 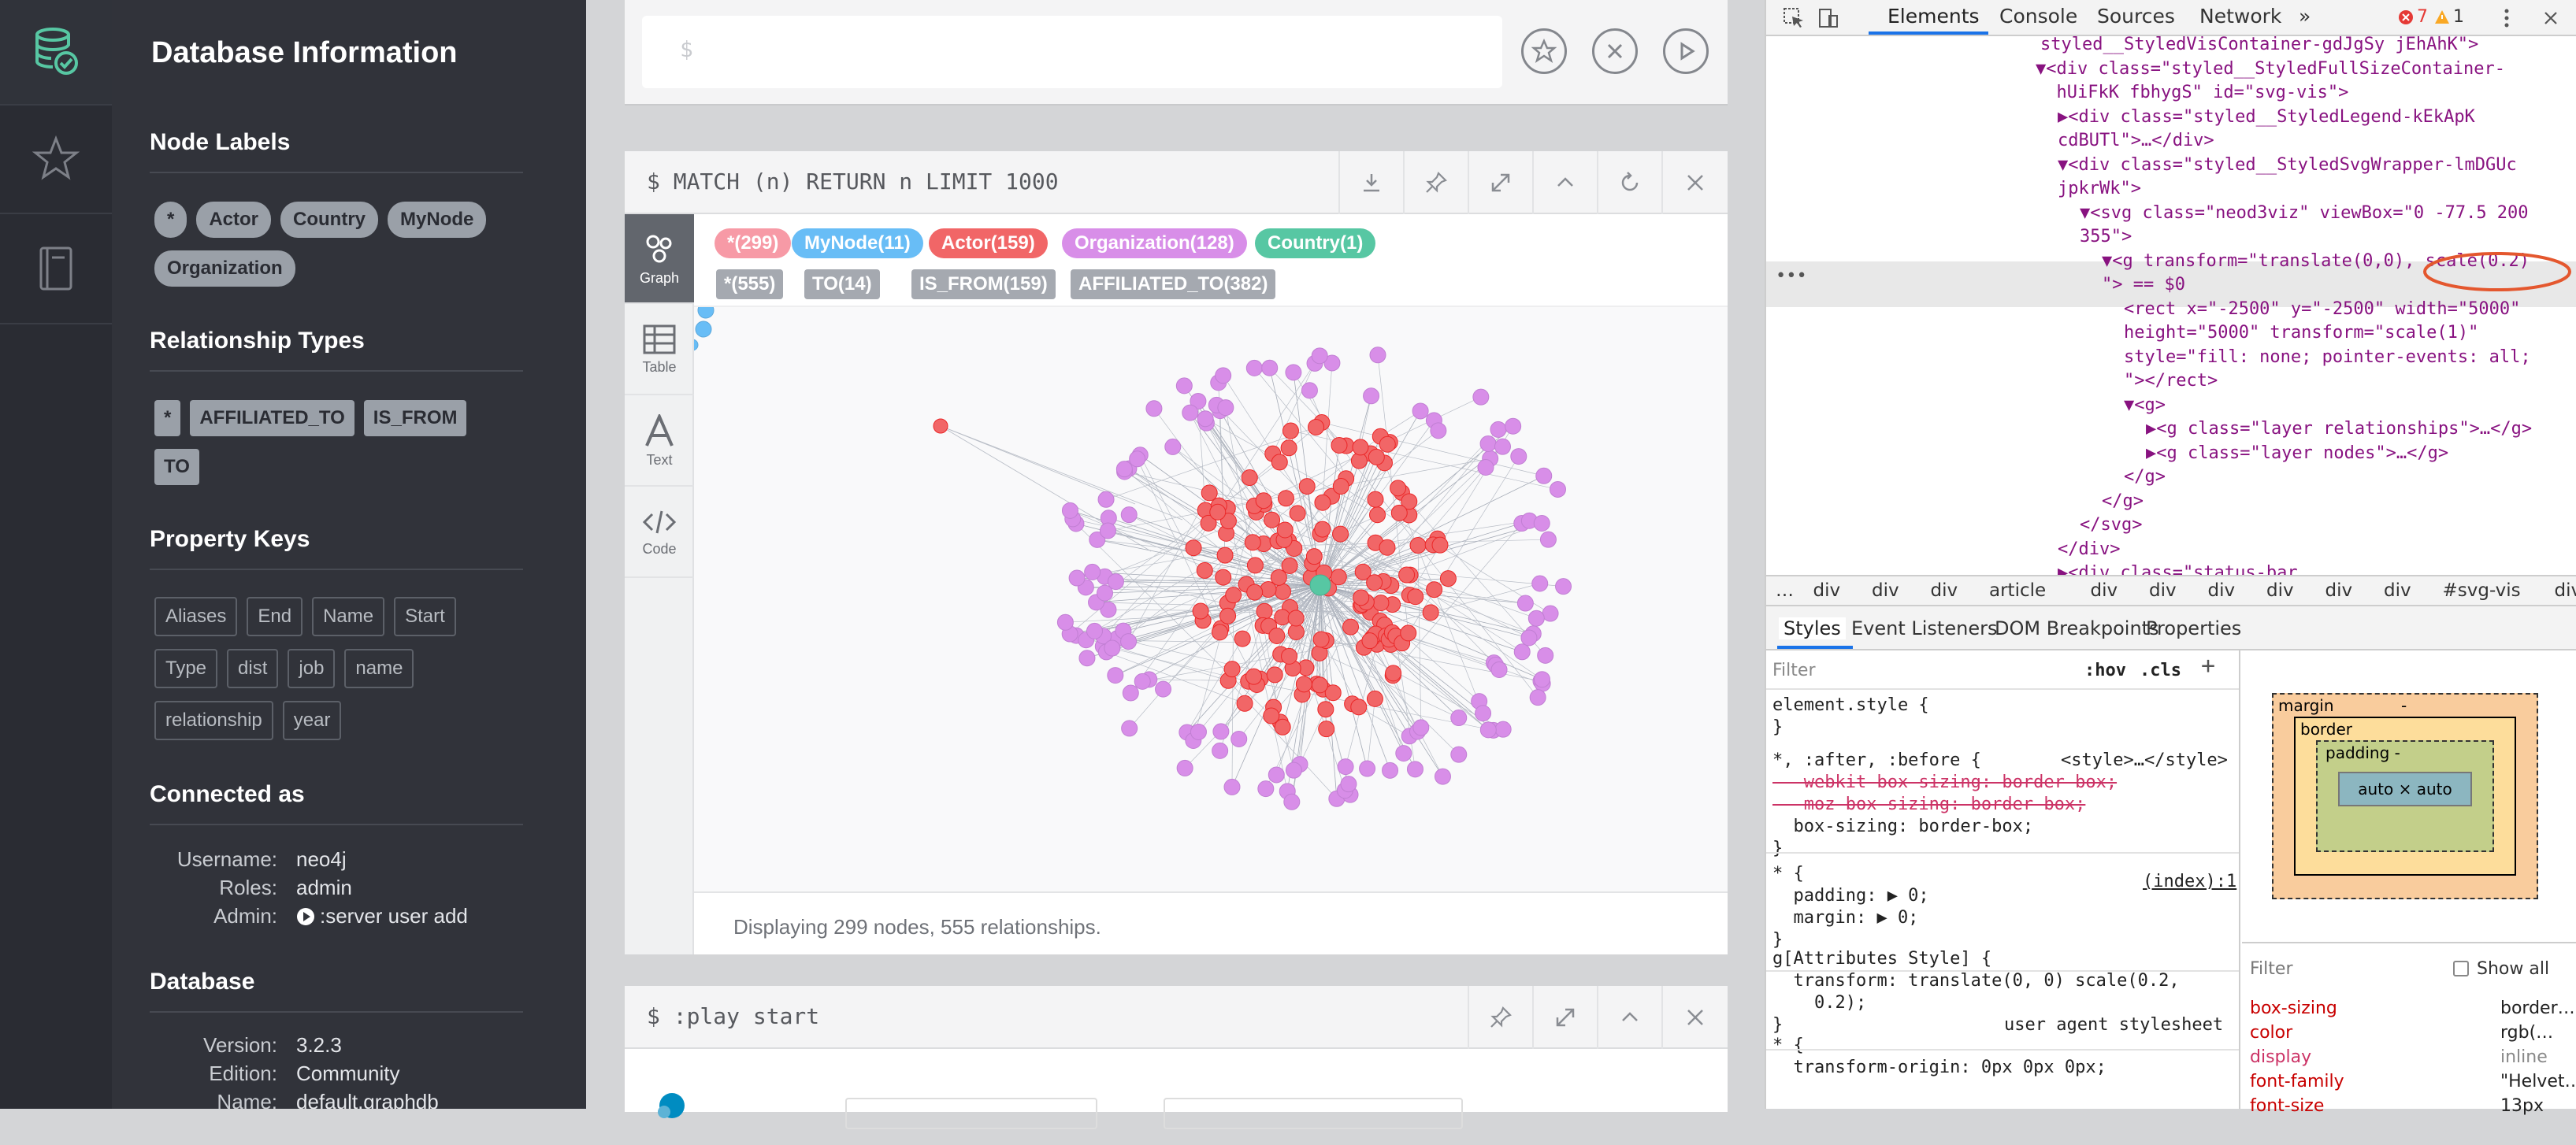 What do you see at coordinates (176, 467) in the screenshot?
I see `relationship-type-chip: TO` at bounding box center [176, 467].